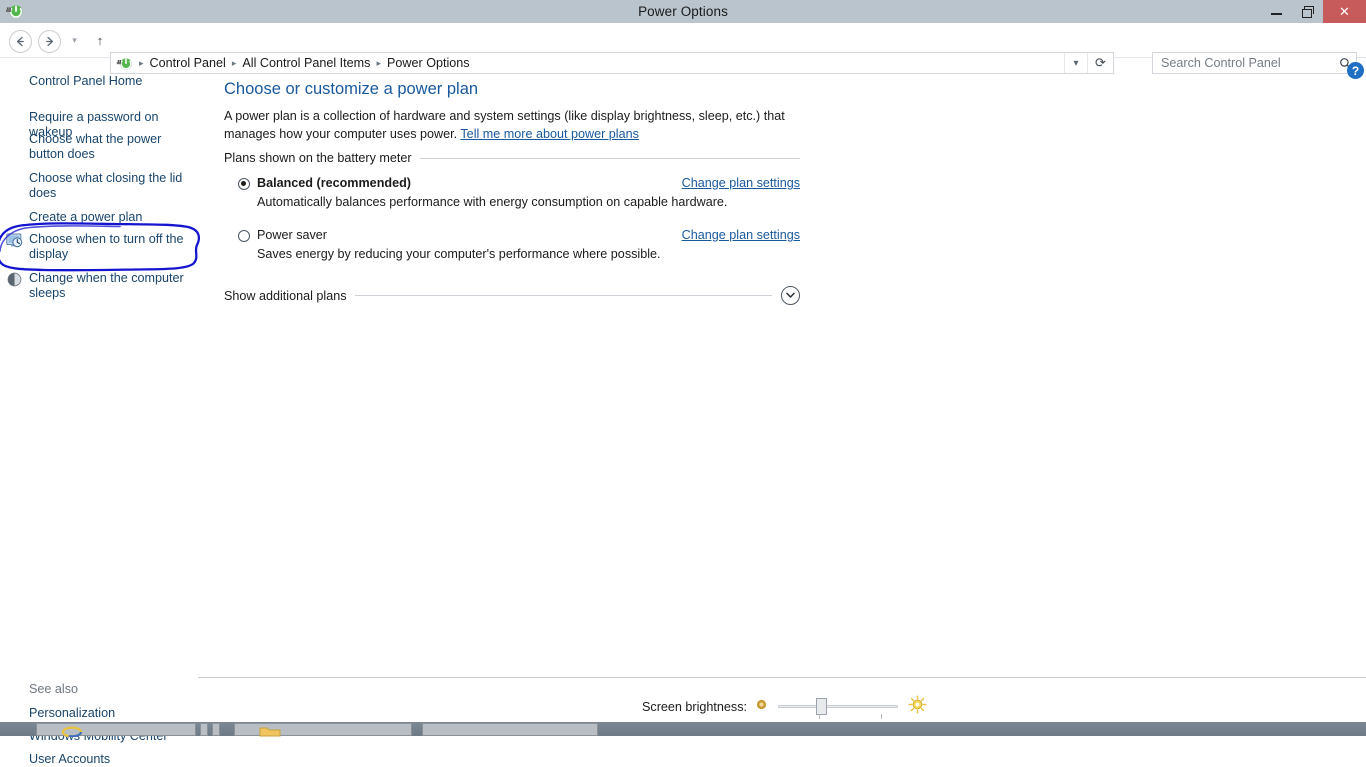  I want to click on help-button: ?, so click(1355, 70).